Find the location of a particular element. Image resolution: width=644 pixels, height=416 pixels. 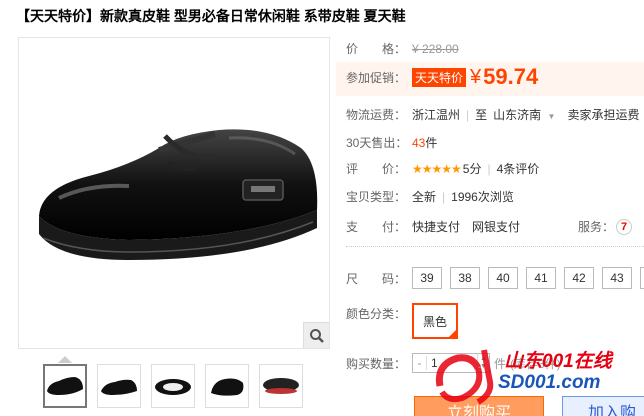

payment-row: 支 付： 快捷支付 网银支付 服务： 7 is located at coordinates (489, 226).